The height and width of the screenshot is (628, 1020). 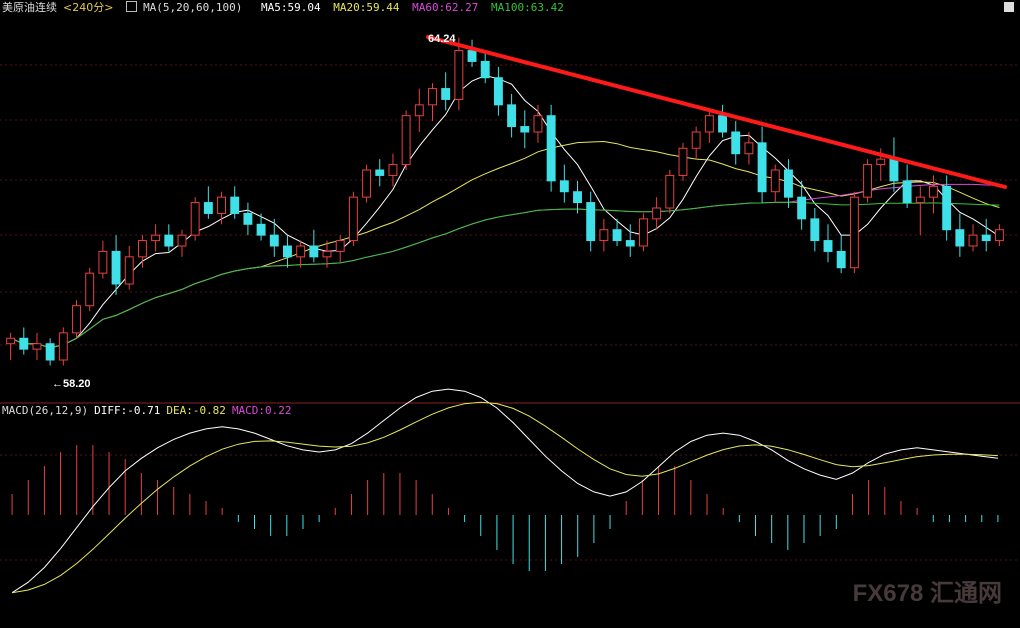 I want to click on ma-params-label: MA(5,20,60,100), so click(x=193, y=7).